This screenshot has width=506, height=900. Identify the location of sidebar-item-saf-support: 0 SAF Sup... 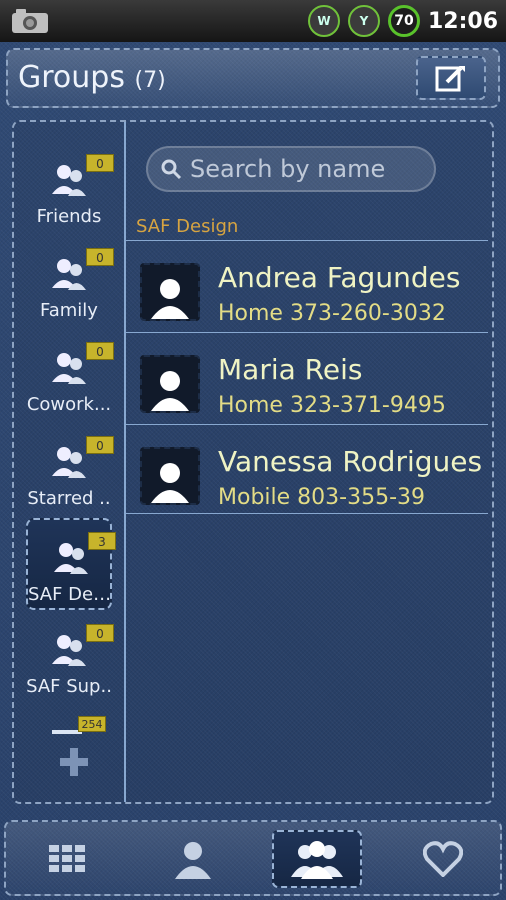
(70, 658).